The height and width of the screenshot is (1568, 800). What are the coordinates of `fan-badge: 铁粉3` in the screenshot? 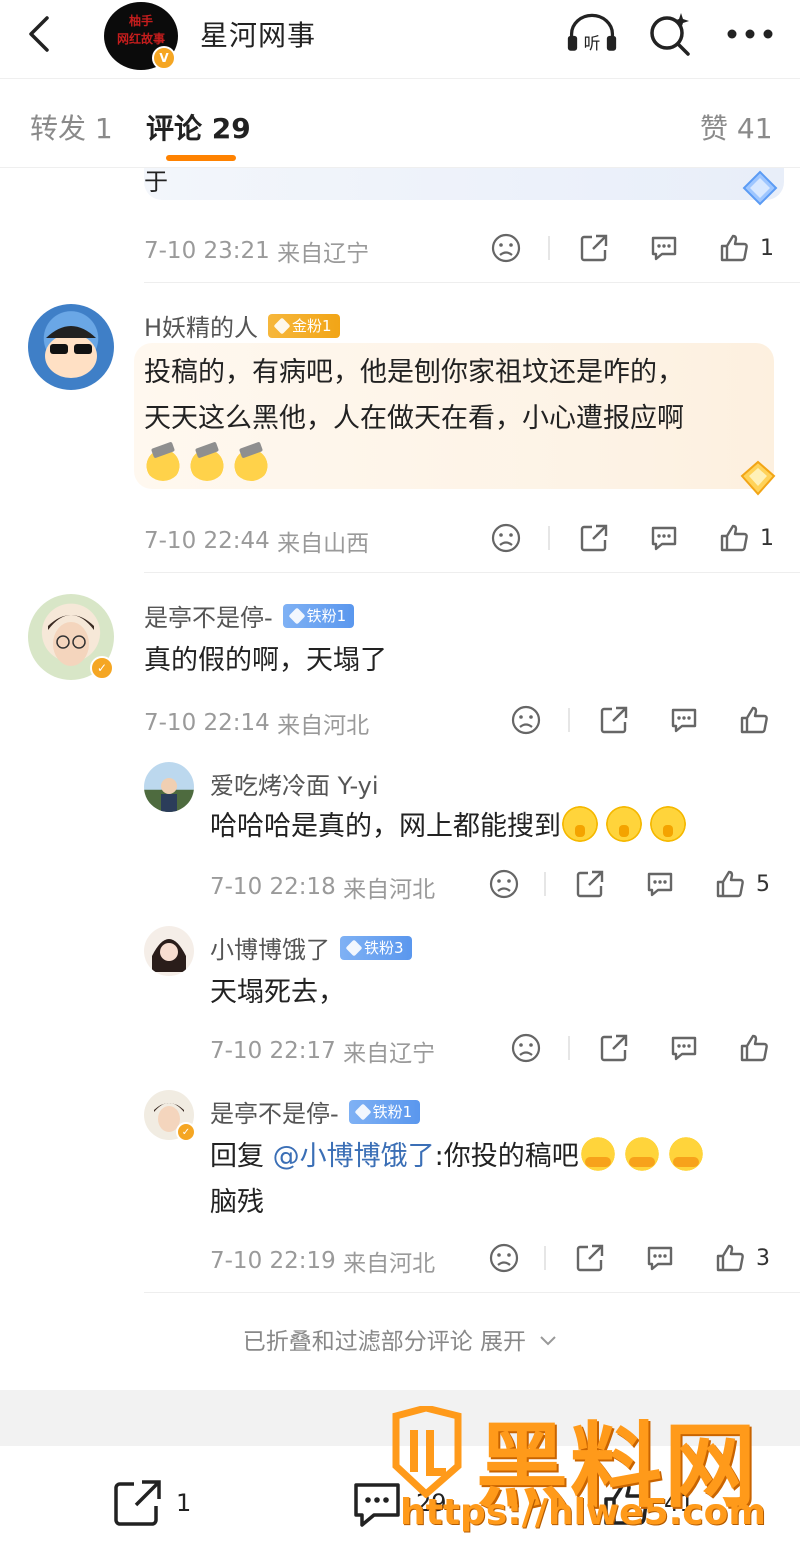 It's located at (376, 947).